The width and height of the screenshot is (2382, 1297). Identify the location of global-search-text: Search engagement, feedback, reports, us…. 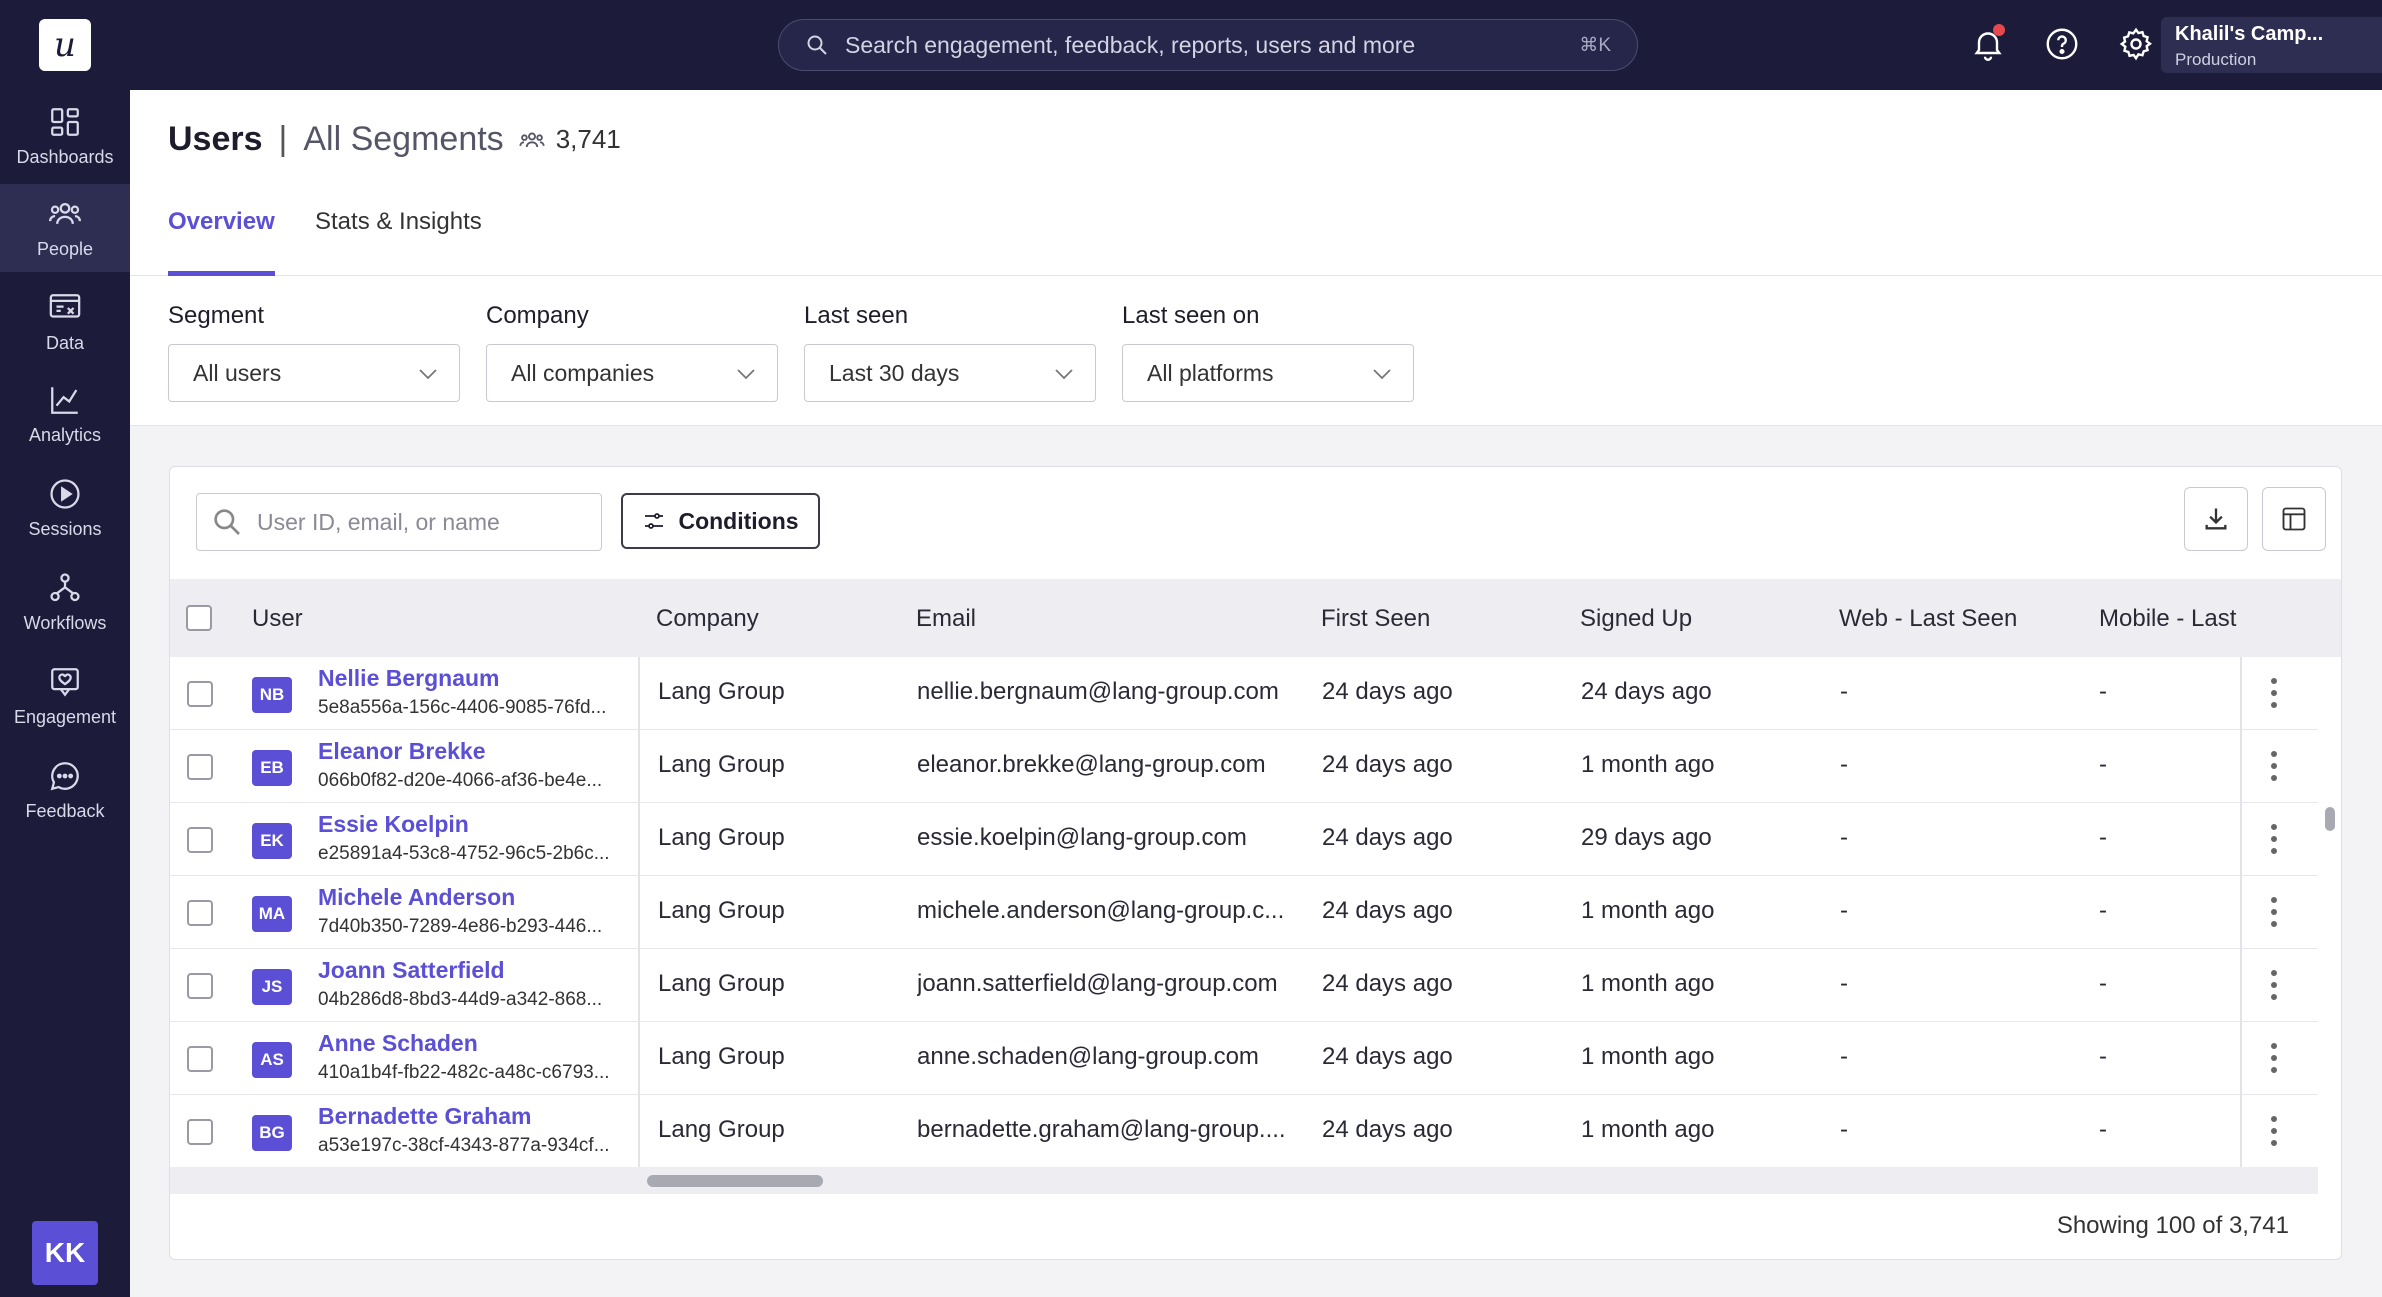
(1130, 44).